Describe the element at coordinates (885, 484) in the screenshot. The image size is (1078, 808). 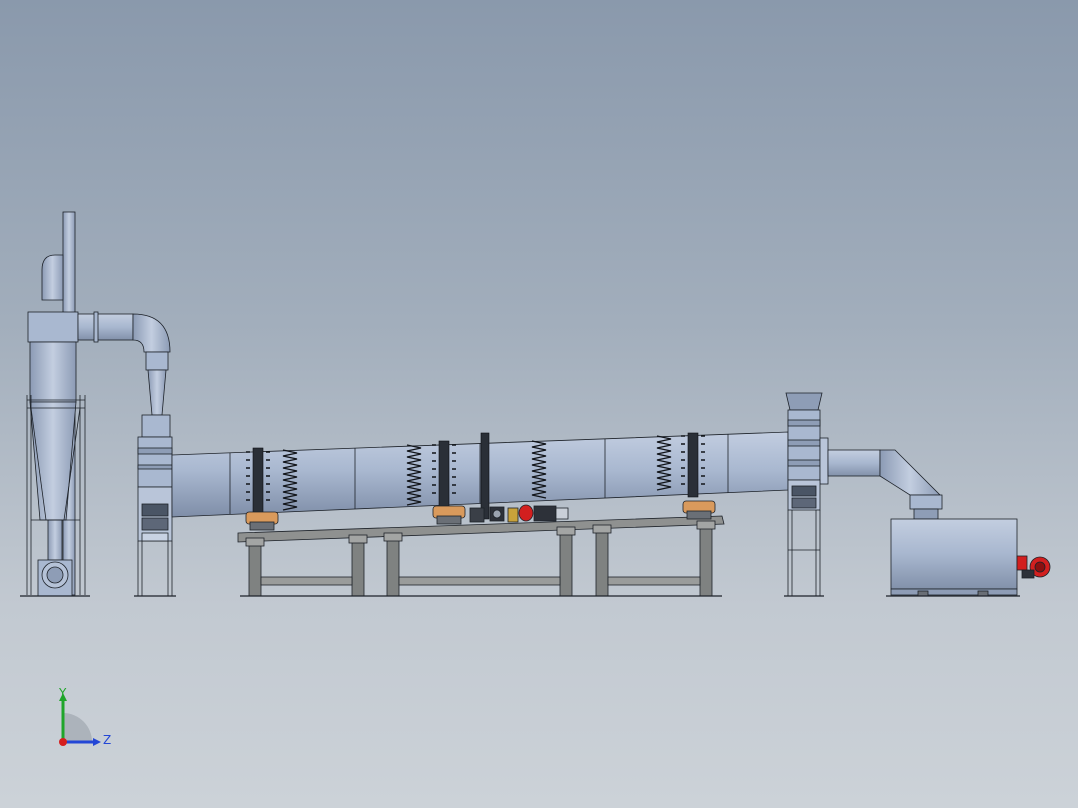
I see `hot-air-duct` at that location.